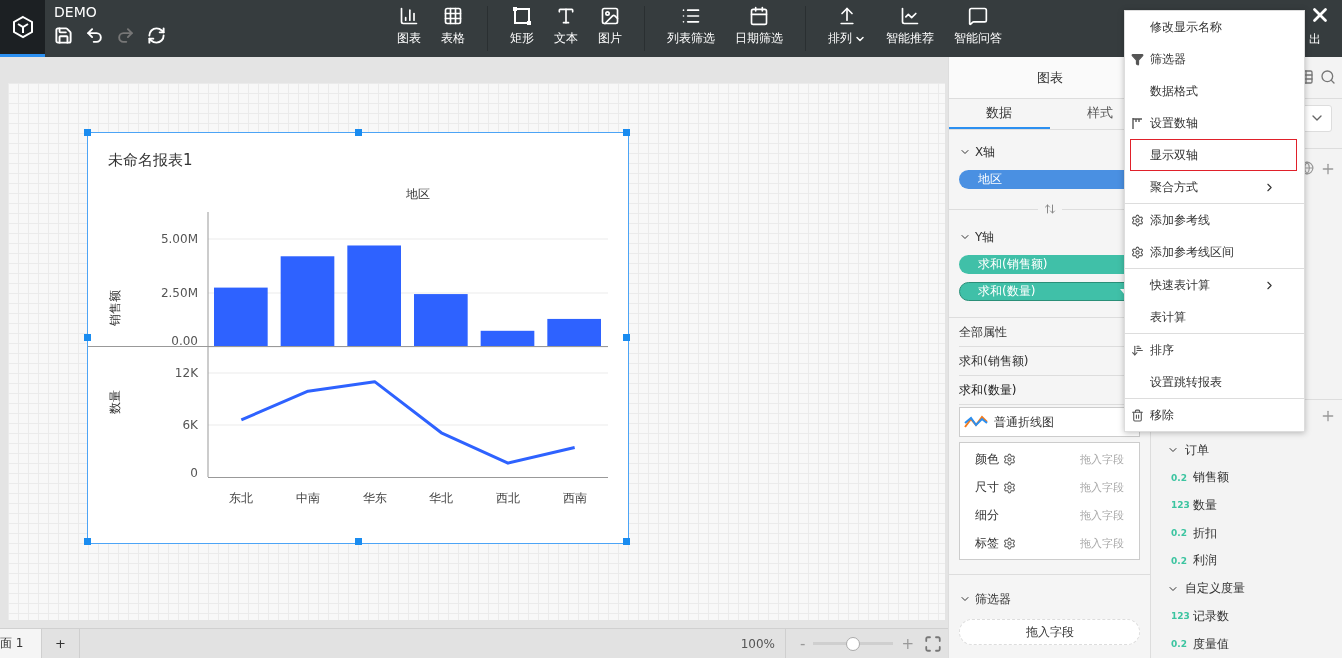 Image resolution: width=1342 pixels, height=658 pixels. What do you see at coordinates (1211, 27) in the screenshot?
I see `menu-item: 修改显示名称` at bounding box center [1211, 27].